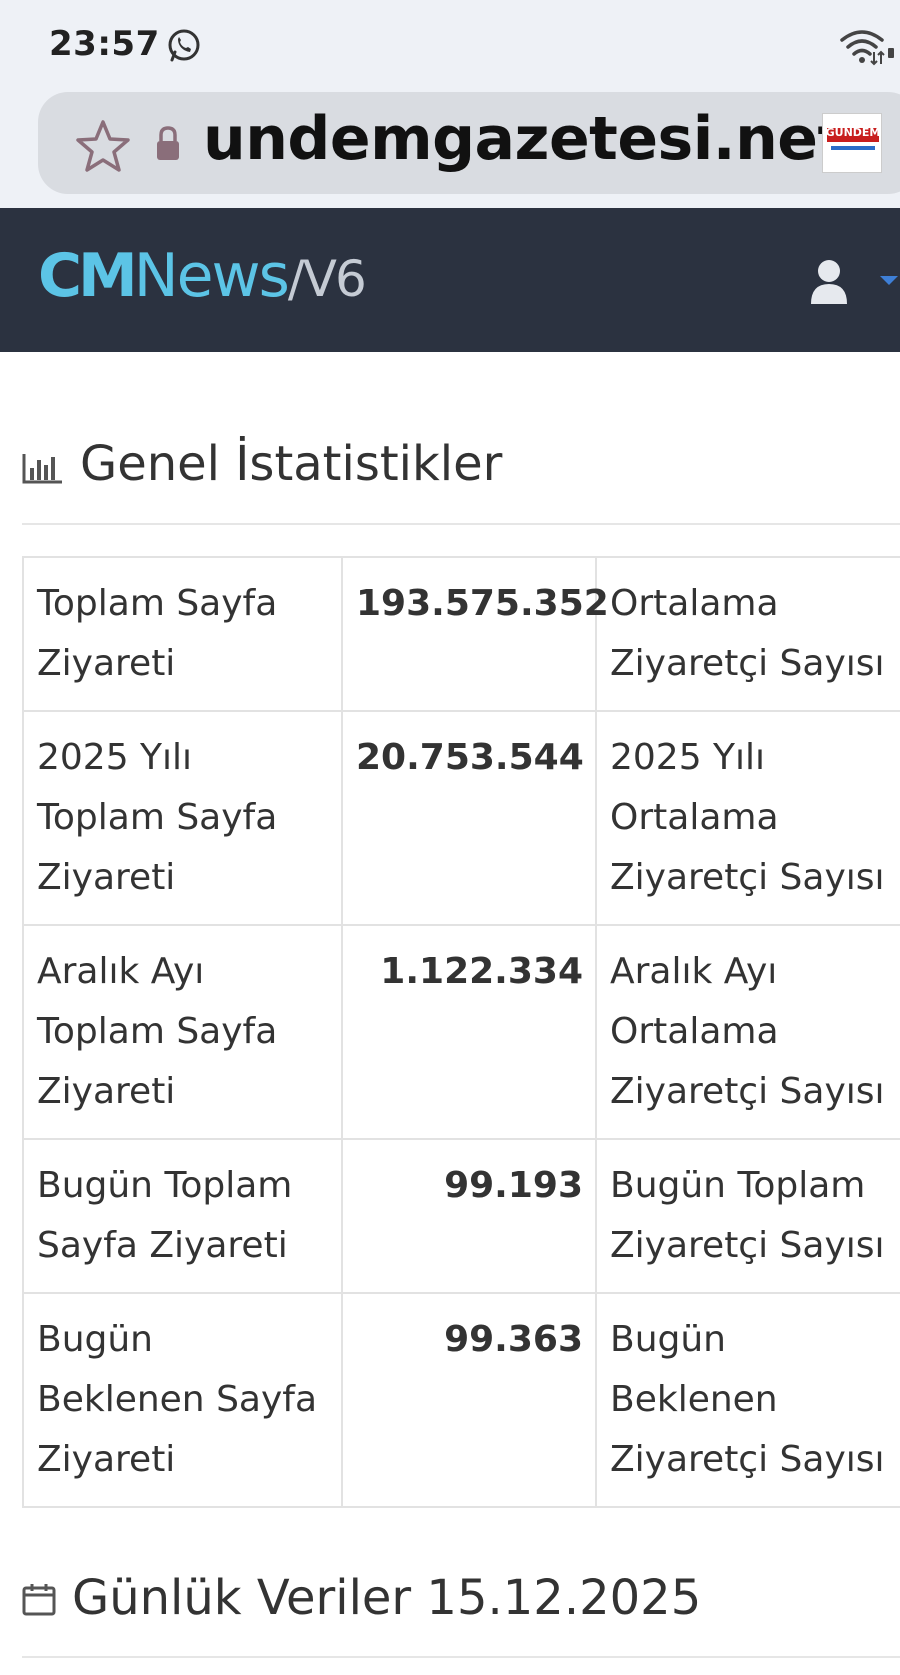 This screenshot has height=1675, width=900. What do you see at coordinates (211, 276) in the screenshot?
I see `logo-news: News` at bounding box center [211, 276].